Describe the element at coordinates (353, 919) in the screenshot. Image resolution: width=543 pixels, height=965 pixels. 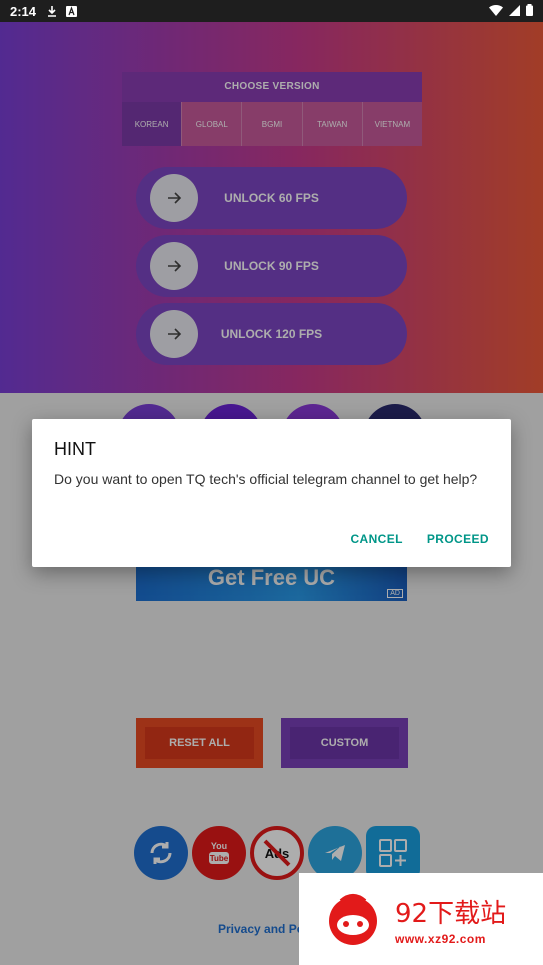
I see `watermark-logo-icon` at that location.